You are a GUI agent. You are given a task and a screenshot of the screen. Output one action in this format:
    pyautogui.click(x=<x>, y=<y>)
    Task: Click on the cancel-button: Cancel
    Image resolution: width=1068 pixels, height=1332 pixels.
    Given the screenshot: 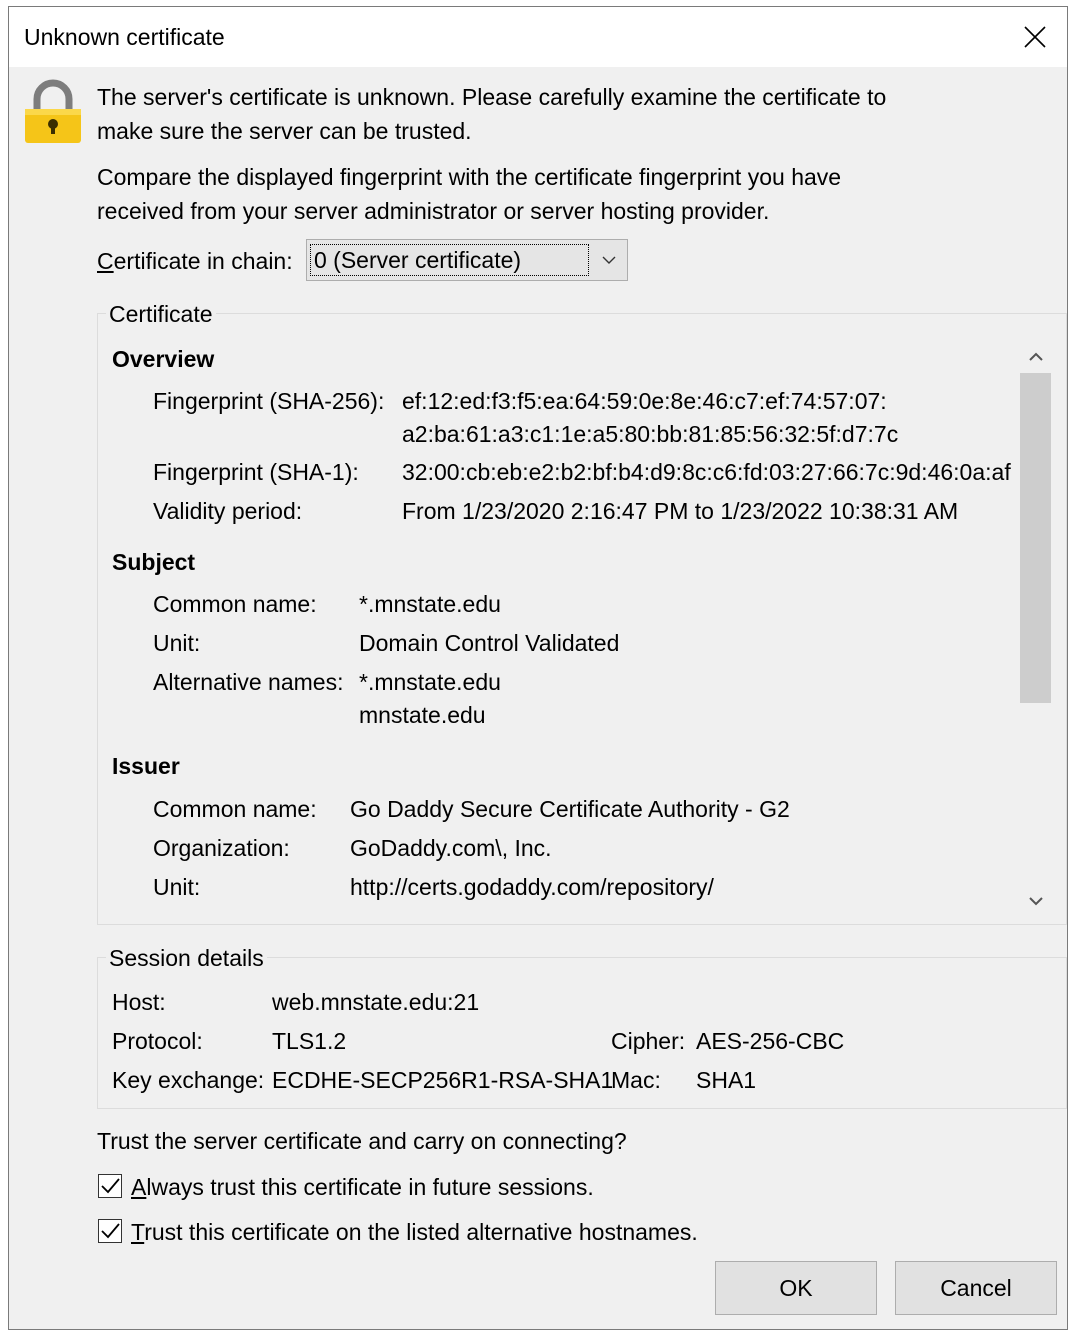 What is the action you would take?
    pyautogui.click(x=976, y=1288)
    